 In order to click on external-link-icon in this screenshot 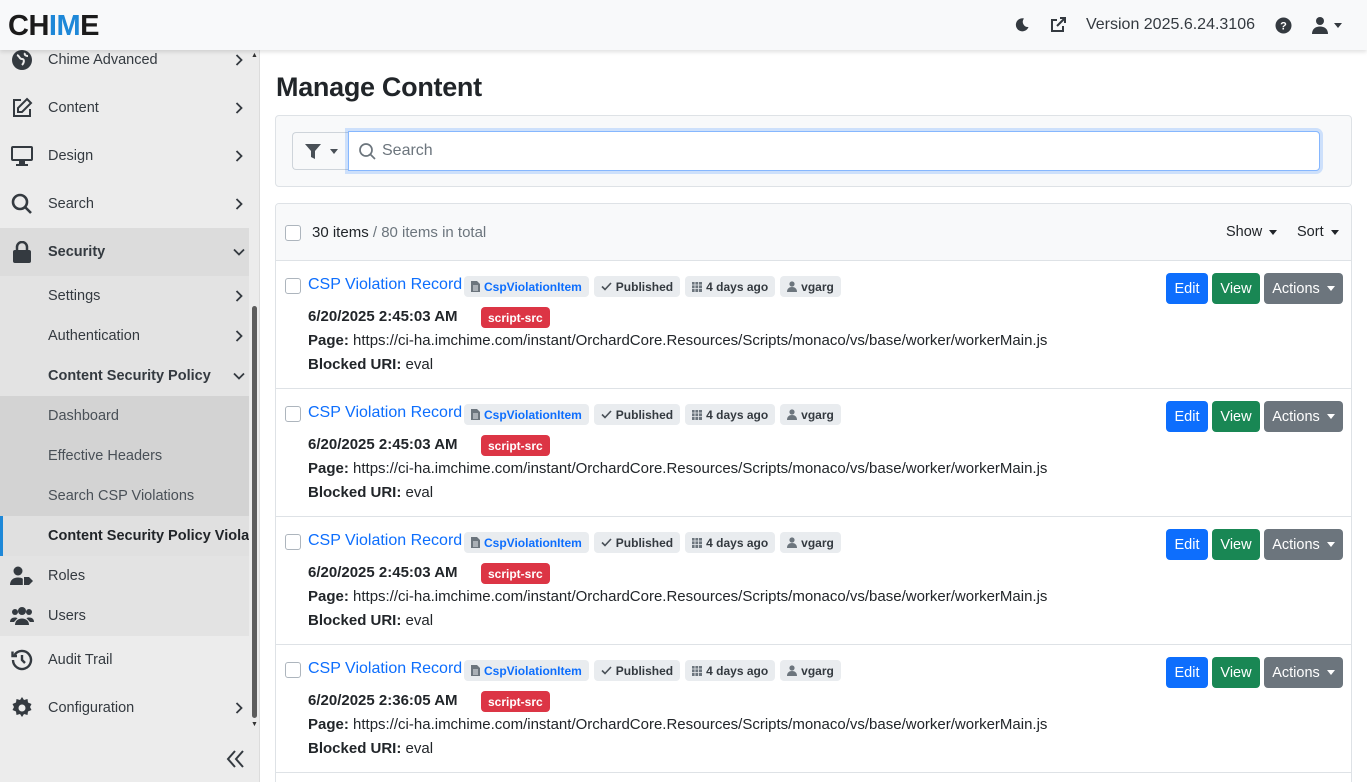, I will do `click(1058, 25)`.